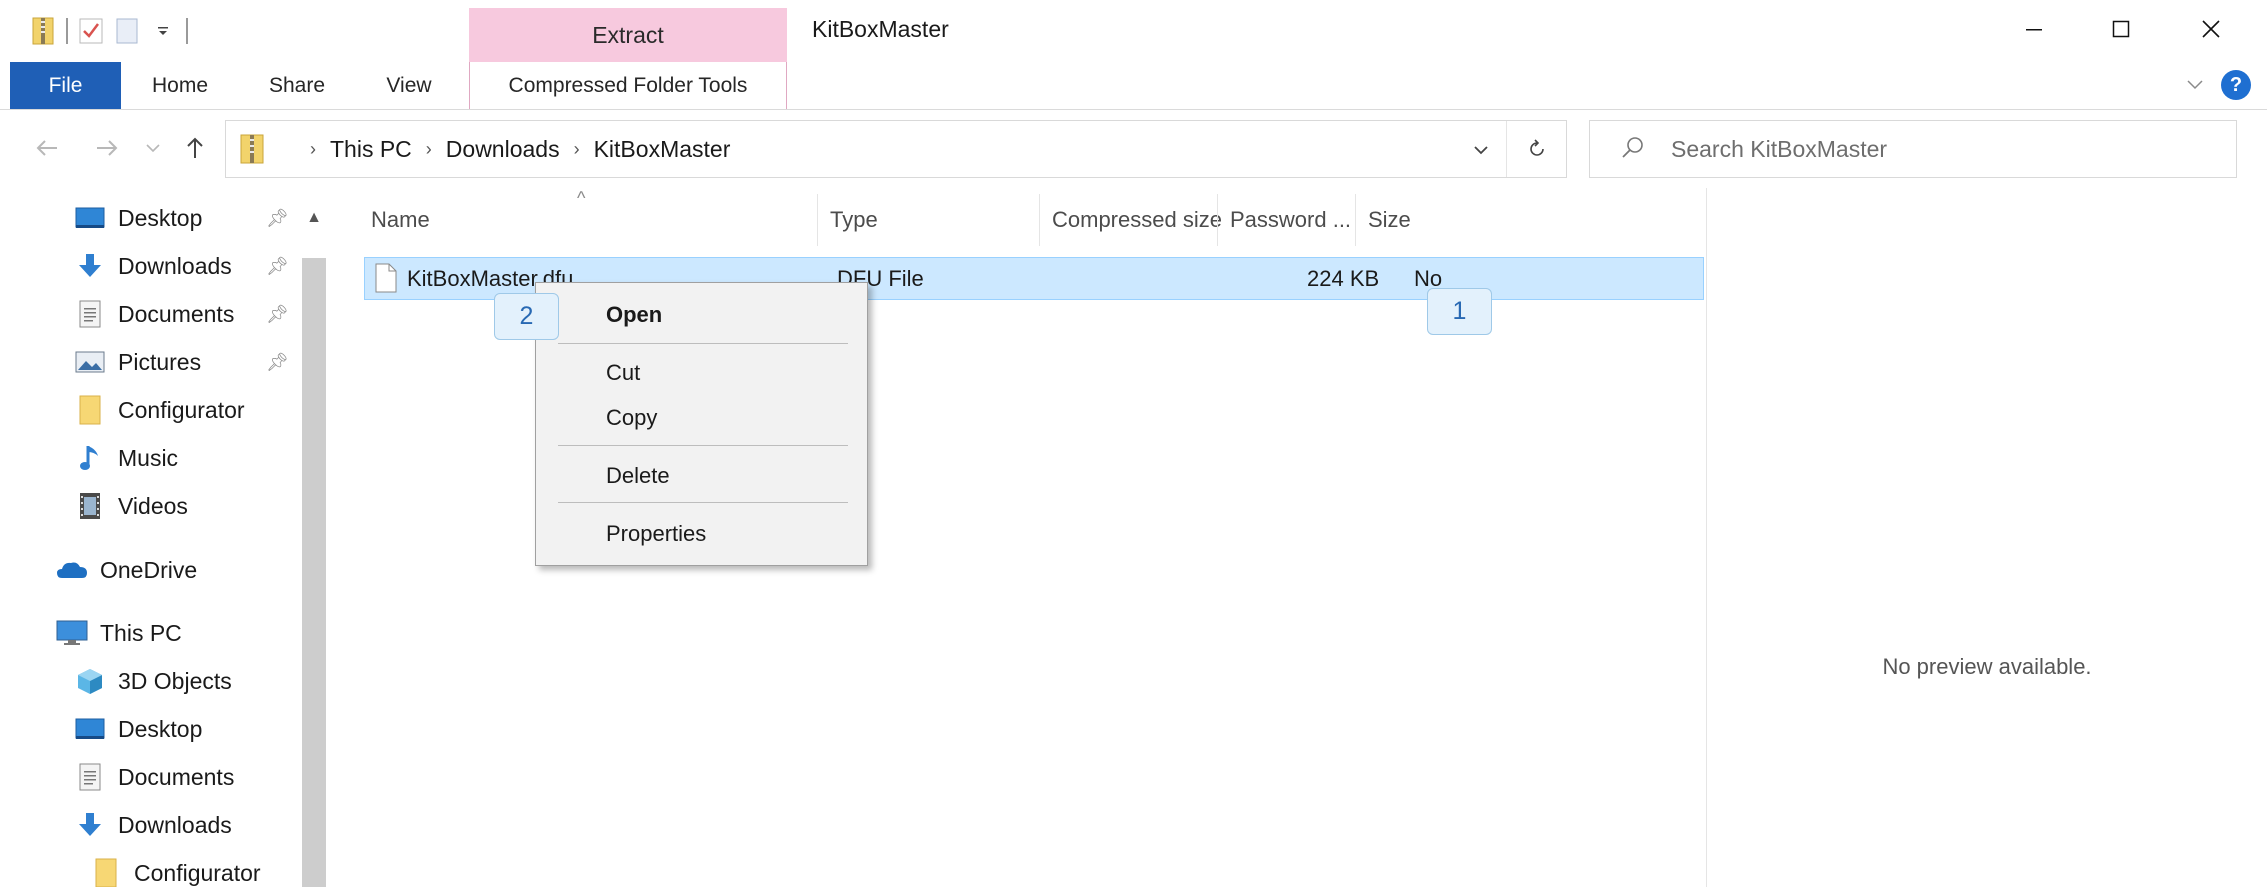 The height and width of the screenshot is (887, 2267). What do you see at coordinates (180, 85) in the screenshot?
I see `tab-home: Home` at bounding box center [180, 85].